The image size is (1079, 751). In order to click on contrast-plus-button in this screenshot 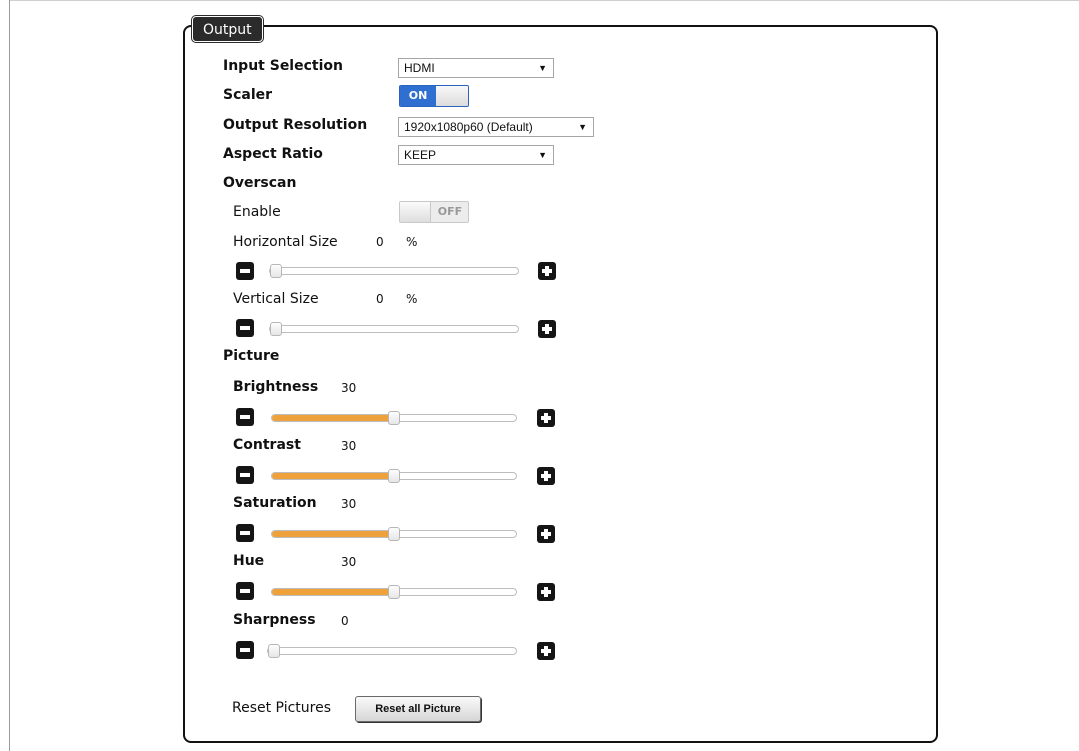, I will do `click(546, 476)`.